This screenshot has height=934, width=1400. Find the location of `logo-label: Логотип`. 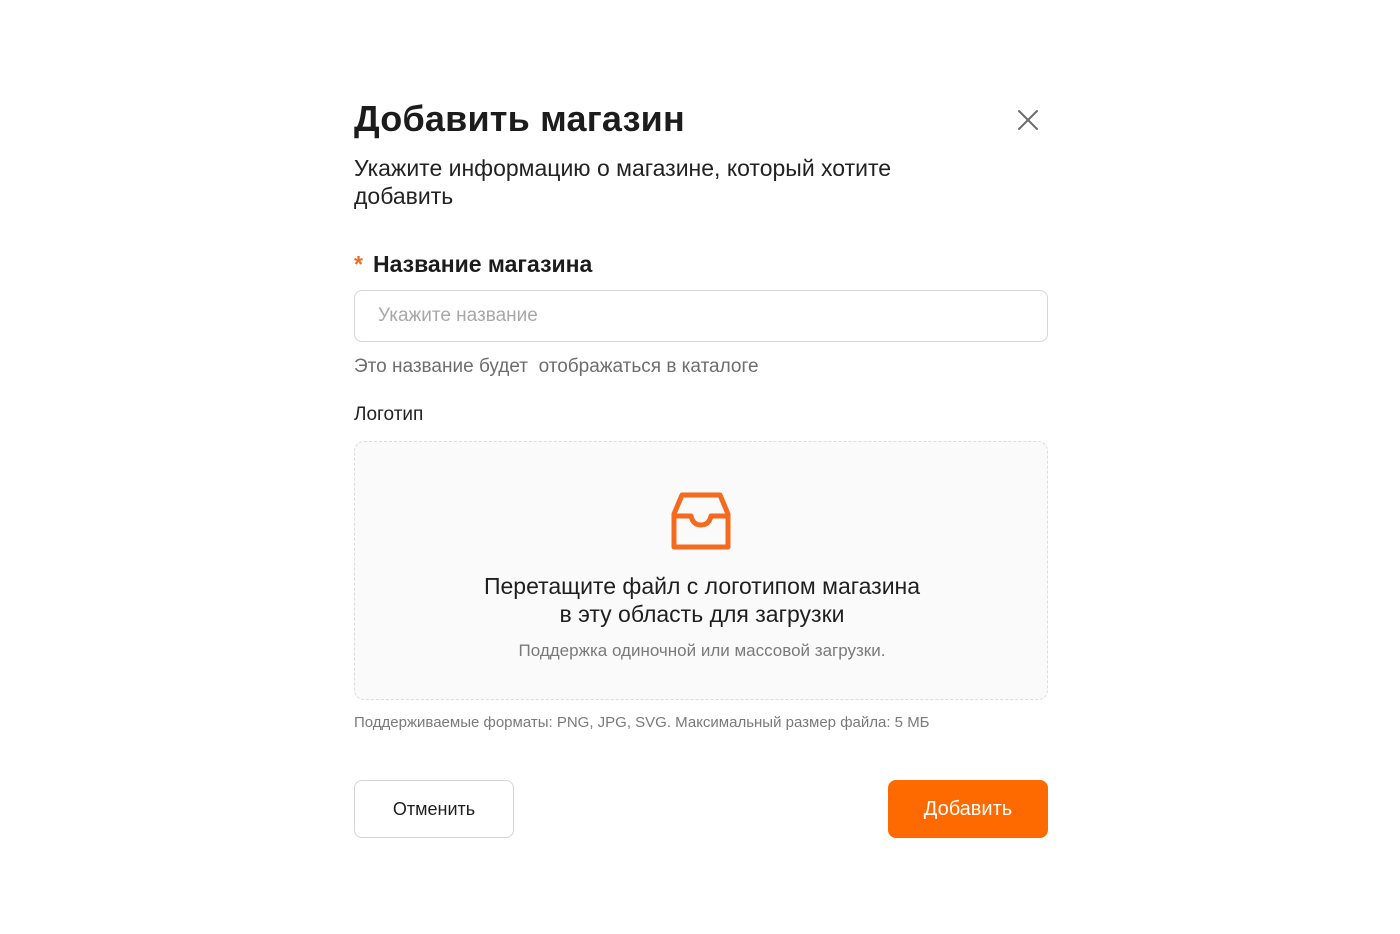

logo-label: Логотип is located at coordinates (389, 414).